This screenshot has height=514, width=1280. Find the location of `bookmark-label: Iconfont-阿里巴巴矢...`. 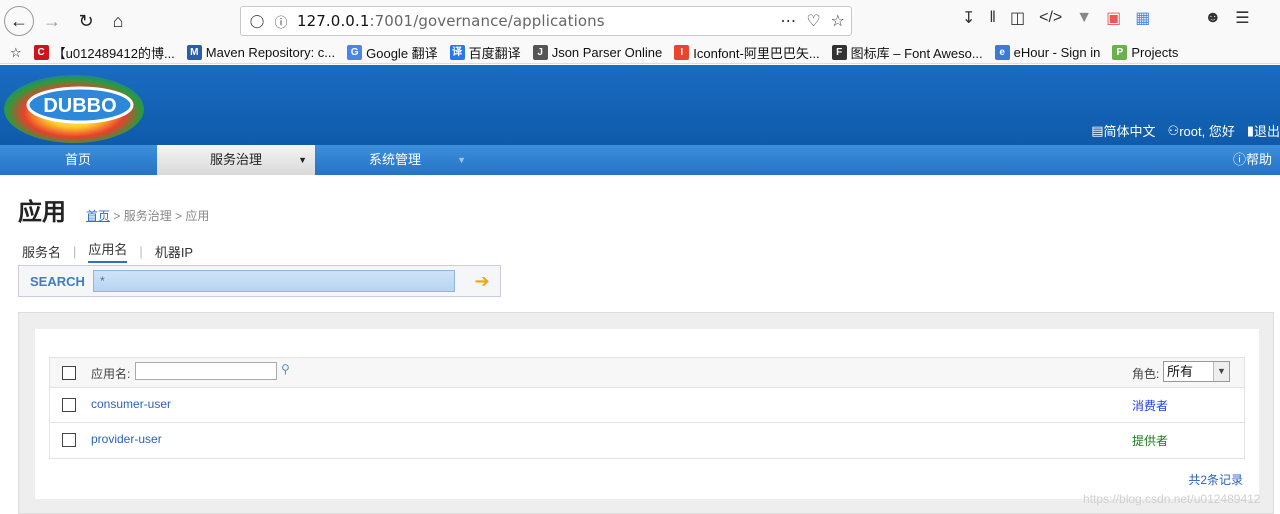

bookmark-label: Iconfont-阿里巴巴矢... is located at coordinates (756, 53).